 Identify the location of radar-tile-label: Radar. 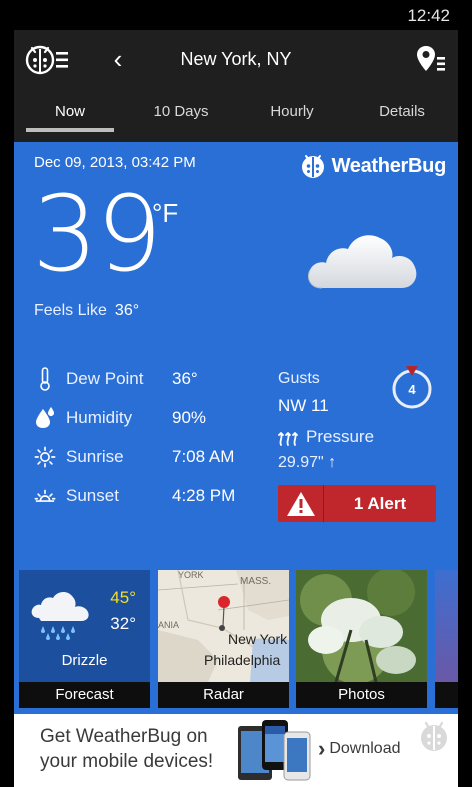
(223, 695).